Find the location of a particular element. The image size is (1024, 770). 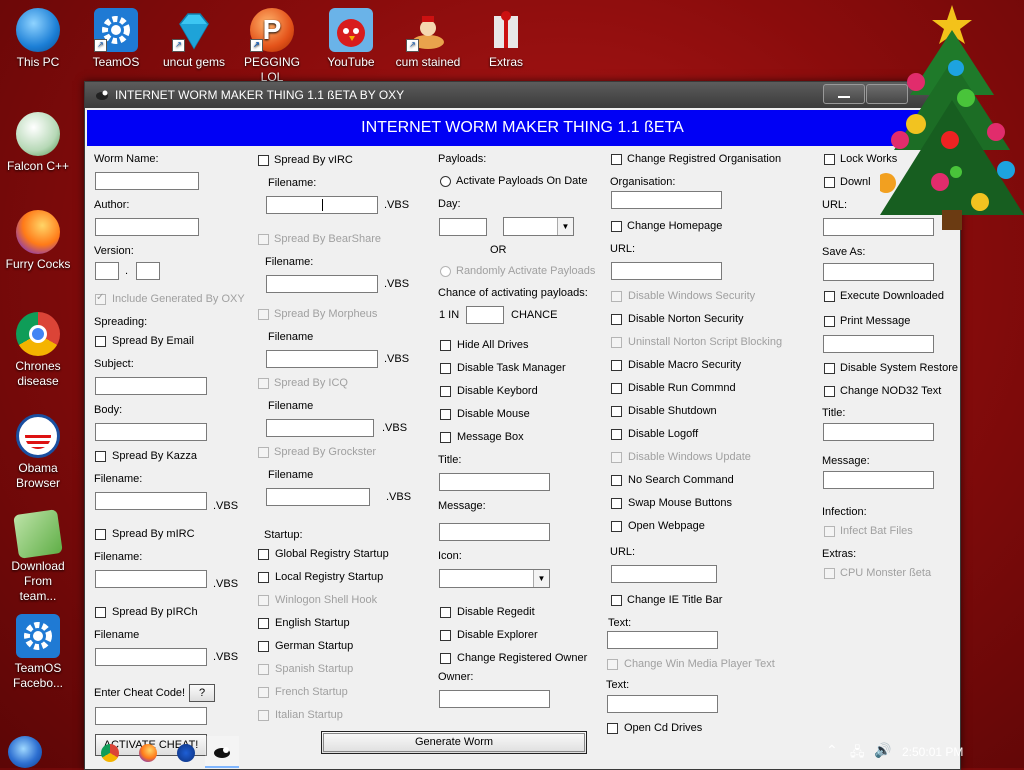

worm-name-input is located at coordinates (147, 181).